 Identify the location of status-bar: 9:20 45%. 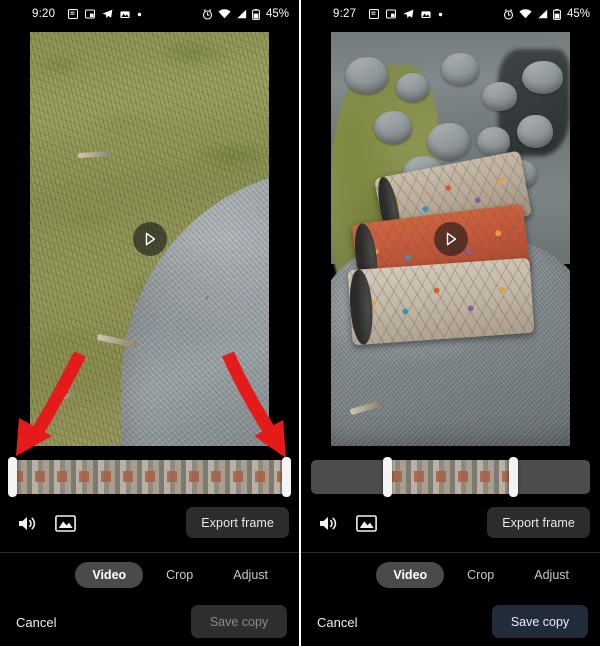
(149, 15).